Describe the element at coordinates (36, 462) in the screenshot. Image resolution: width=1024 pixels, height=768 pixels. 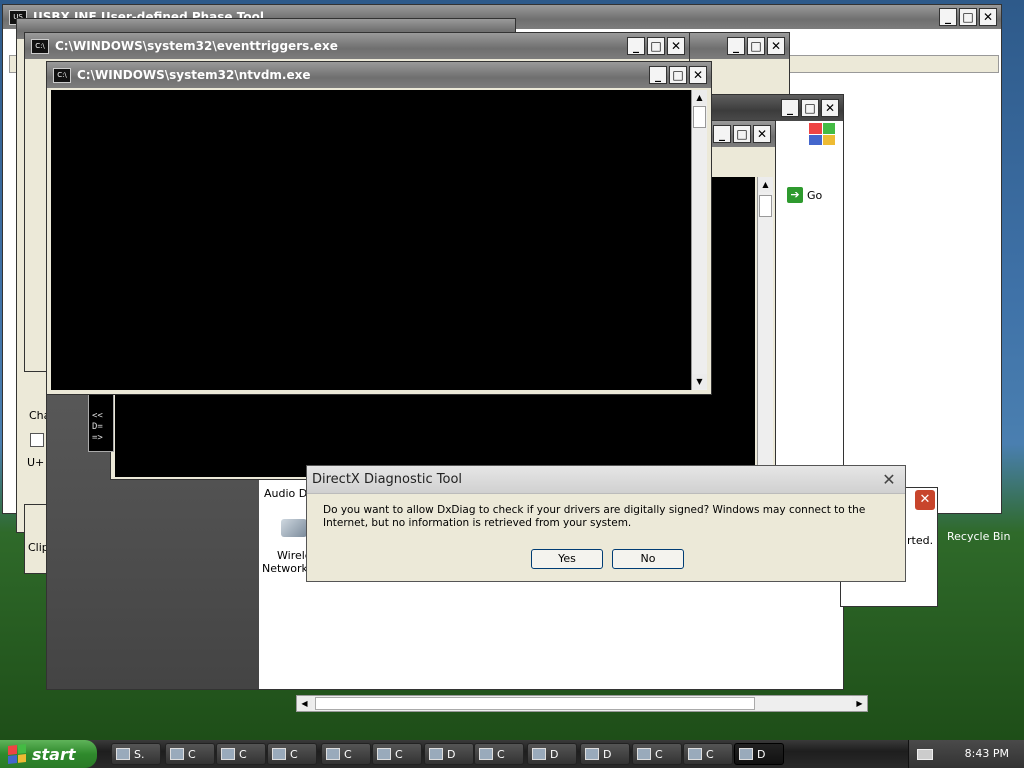
I see `partial-u-label: U+` at that location.